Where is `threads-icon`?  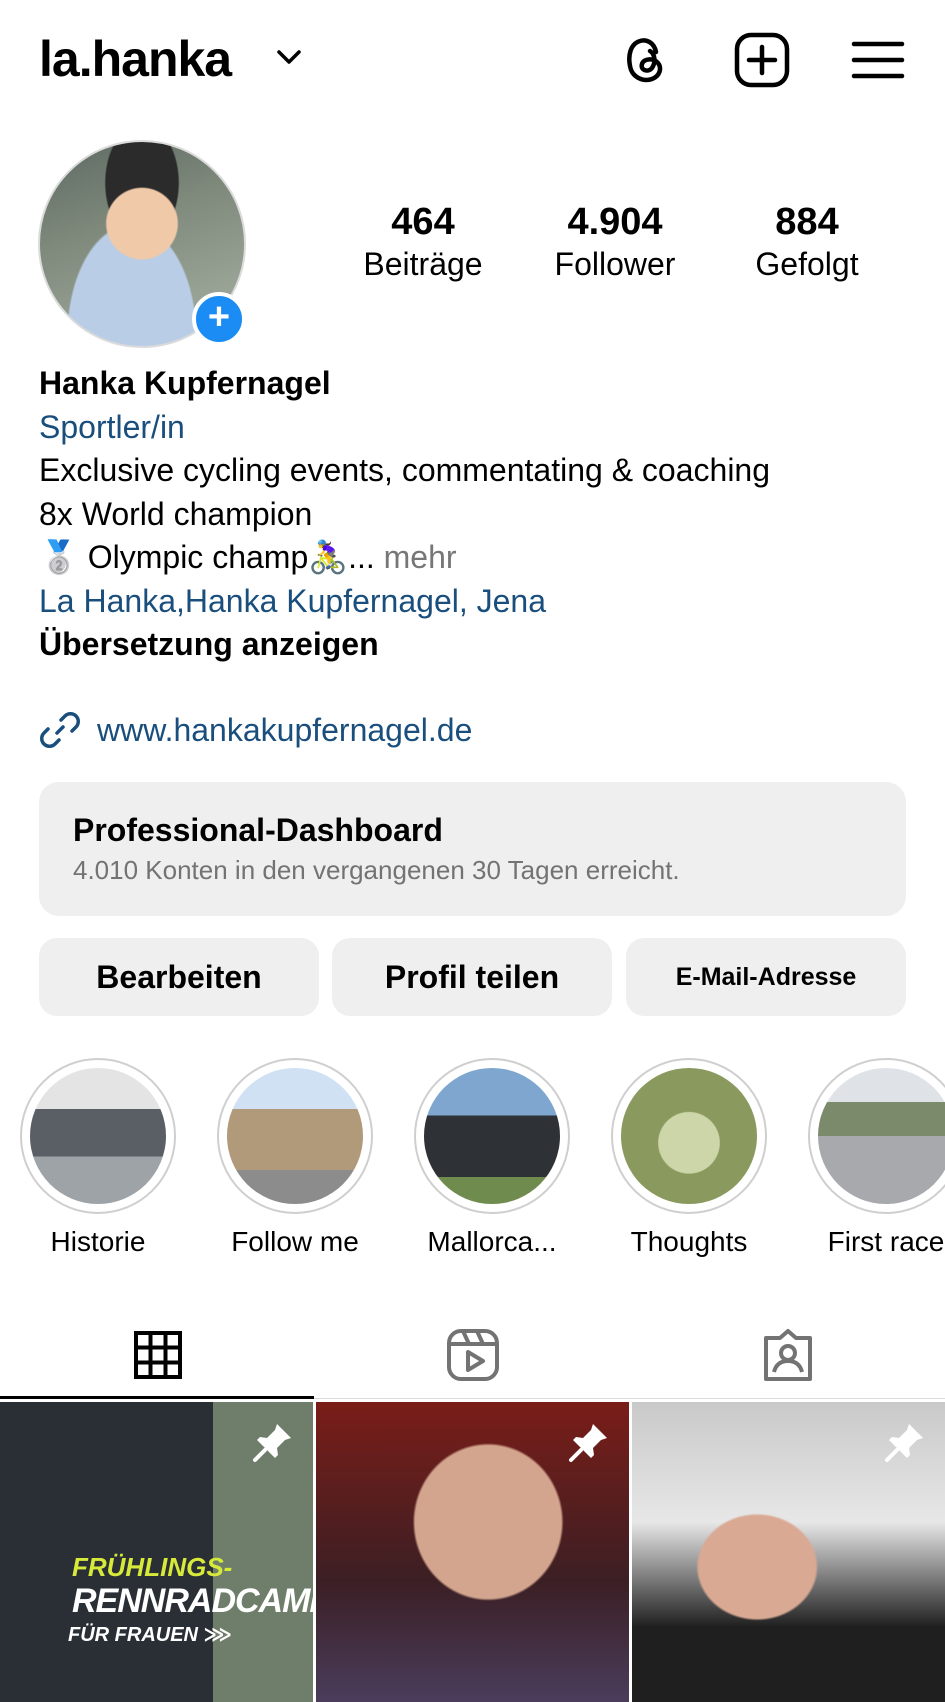
threads-icon is located at coordinates (646, 60).